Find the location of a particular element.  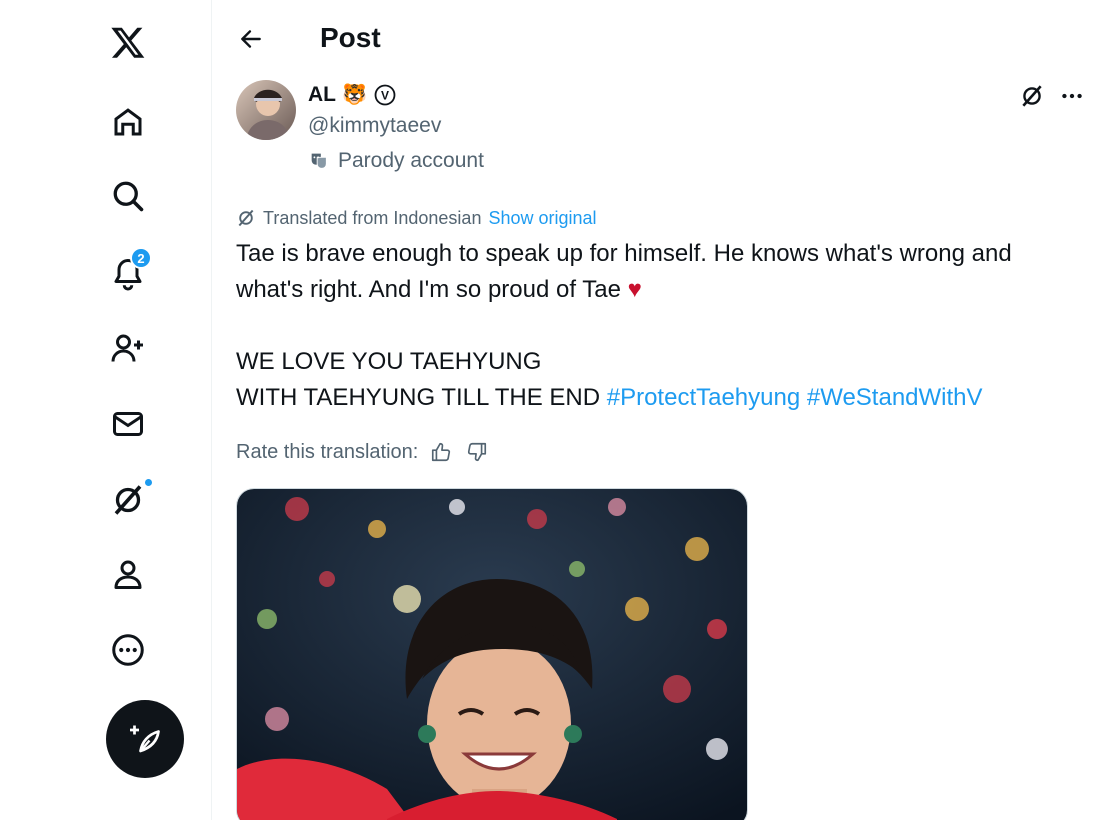

mail-icon is located at coordinates (128, 424).